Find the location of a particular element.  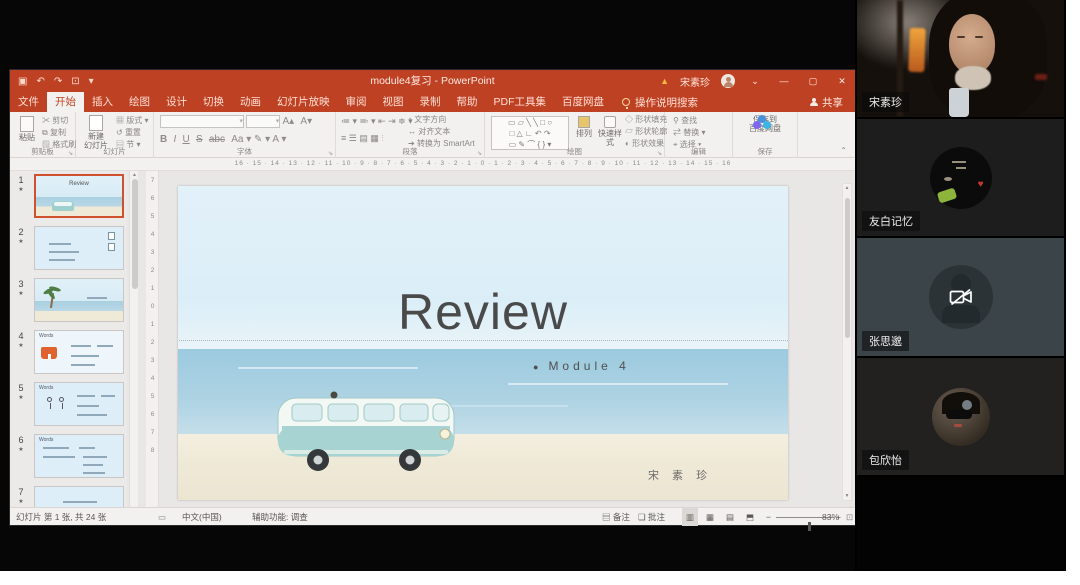

tab-home: 开始 is located at coordinates (65, 102).